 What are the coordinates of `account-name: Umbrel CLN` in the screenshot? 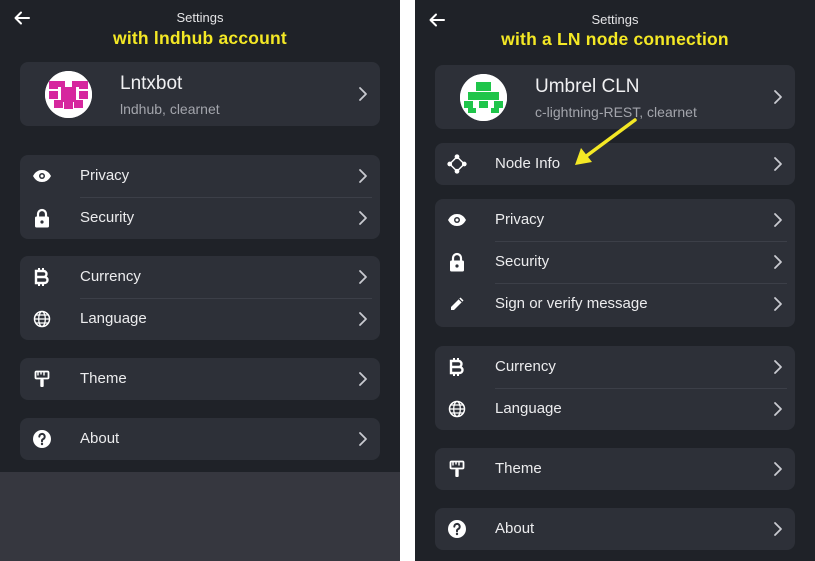 It's located at (587, 86).